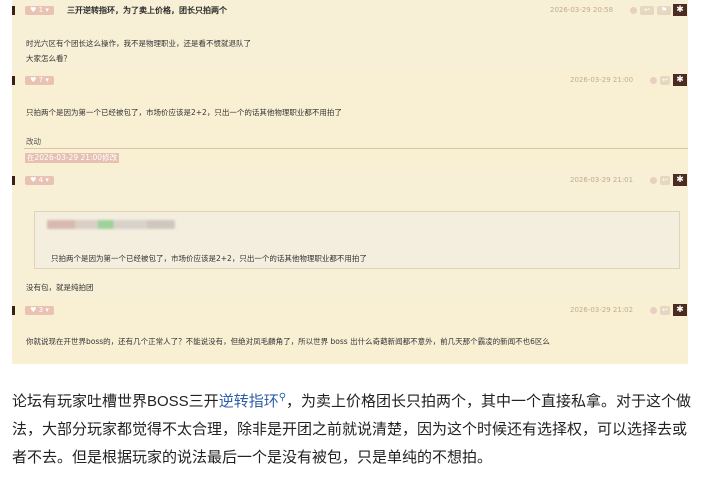  Describe the element at coordinates (115, 401) in the screenshot. I see `article-text: 论坛有玩家吐槽世界BOSS三开` at that location.